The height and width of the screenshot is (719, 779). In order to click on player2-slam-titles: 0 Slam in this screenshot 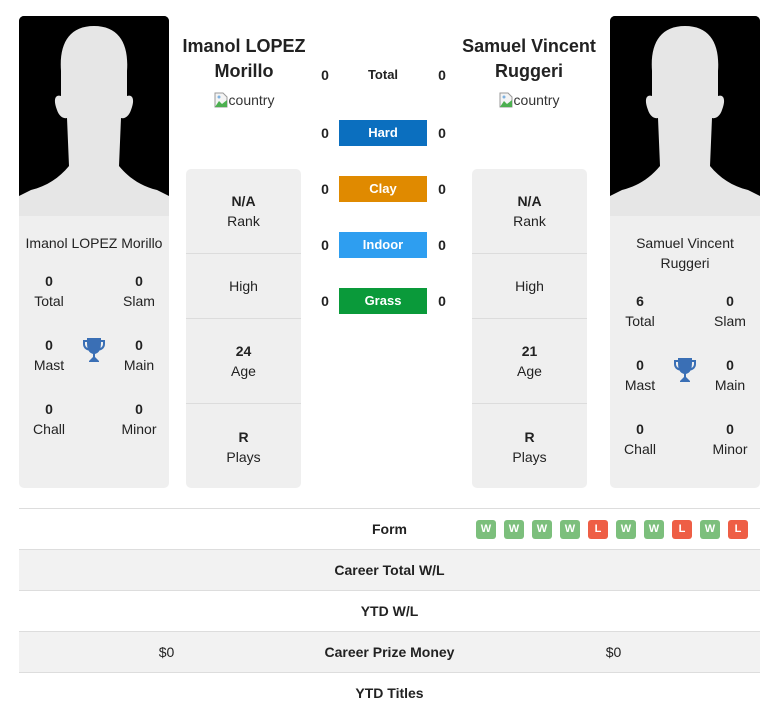, I will do `click(730, 311)`.